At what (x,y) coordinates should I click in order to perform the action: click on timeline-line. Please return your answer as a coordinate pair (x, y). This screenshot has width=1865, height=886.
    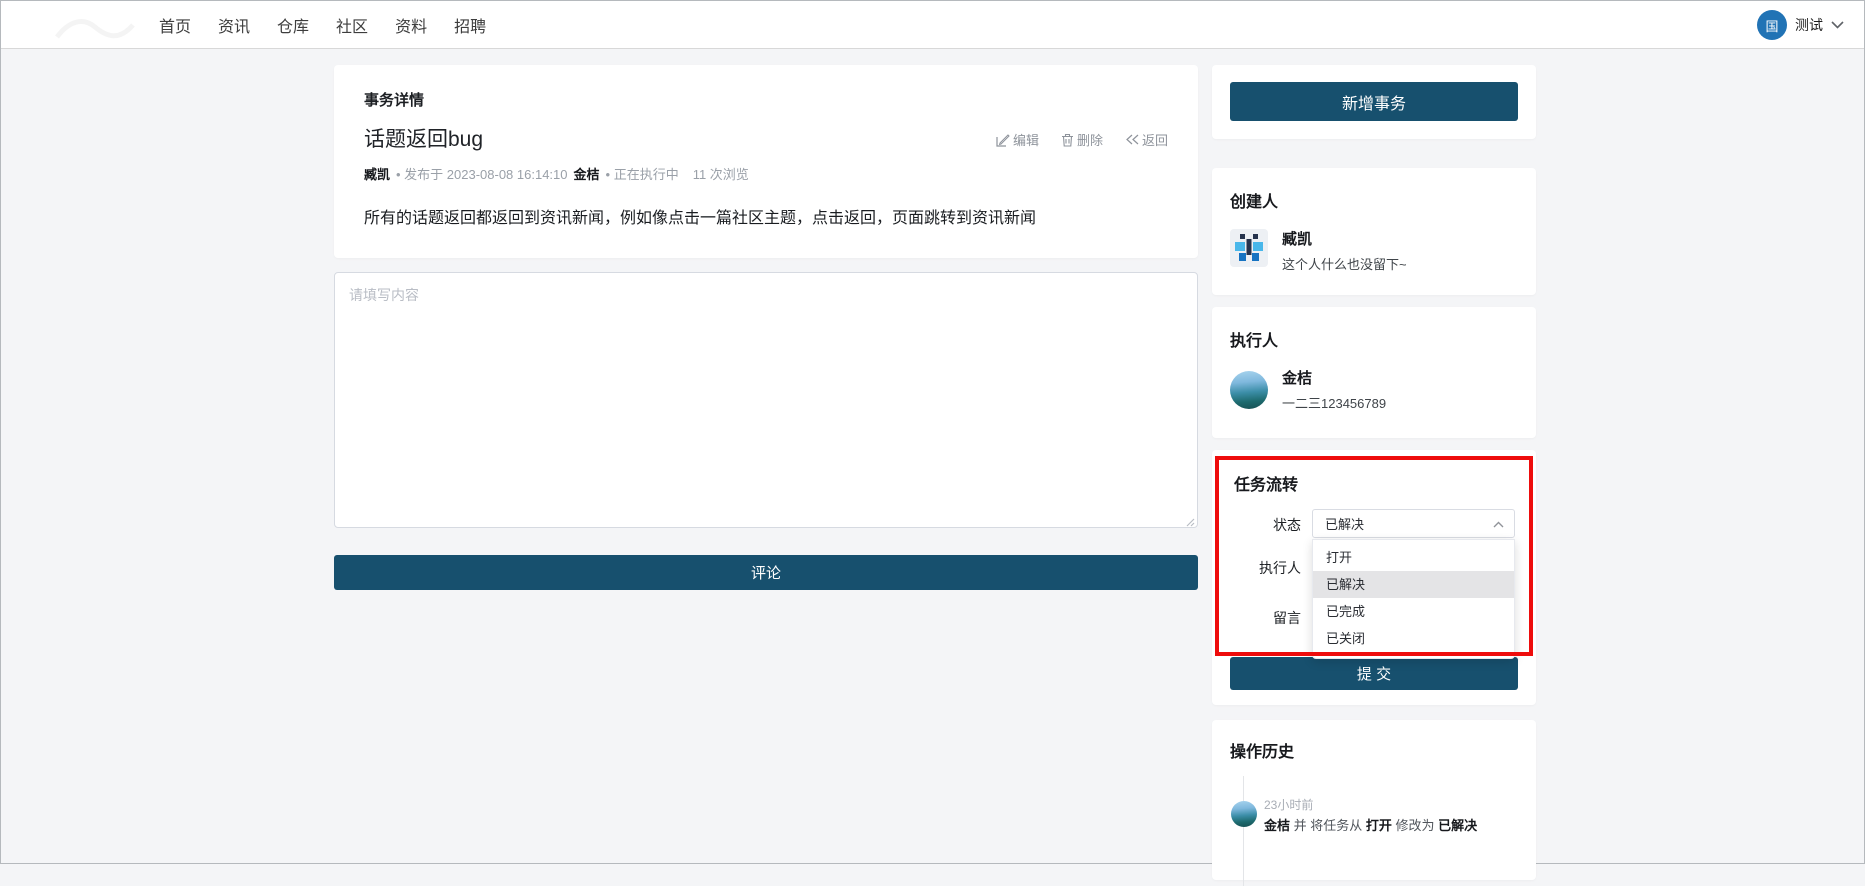
    Looking at the image, I should click on (1243, 831).